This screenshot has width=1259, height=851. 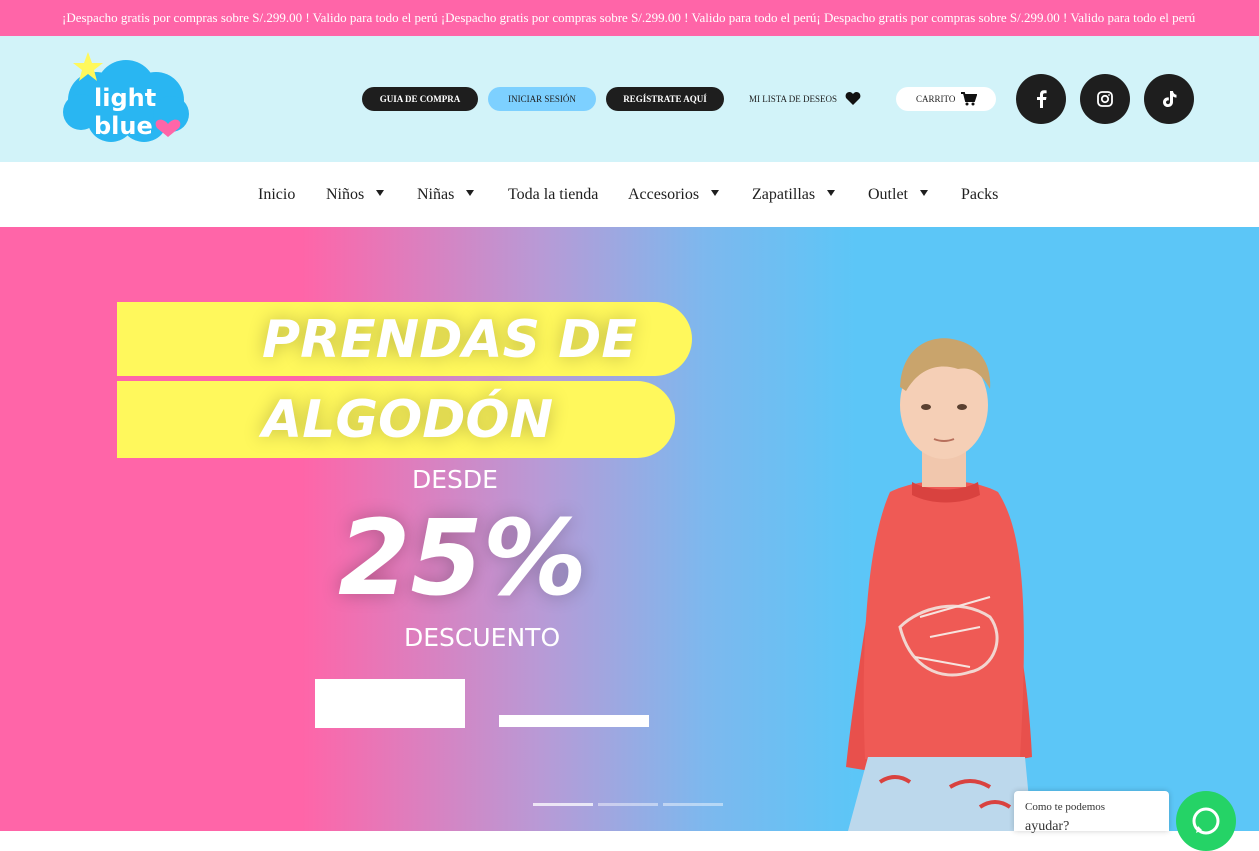 I want to click on hero-from: DESDE, so click(x=455, y=479).